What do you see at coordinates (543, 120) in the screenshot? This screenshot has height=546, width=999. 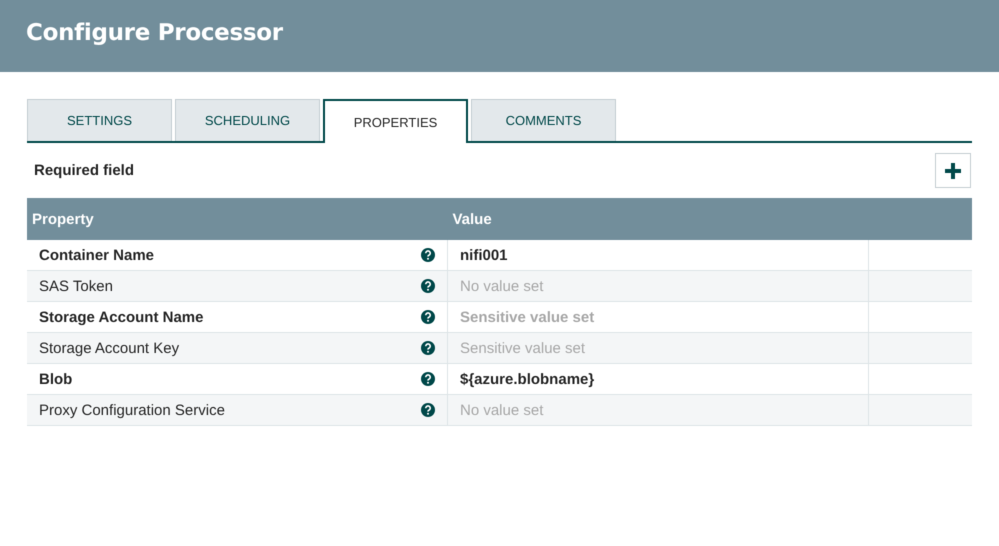 I see `tab: COMMENTS` at bounding box center [543, 120].